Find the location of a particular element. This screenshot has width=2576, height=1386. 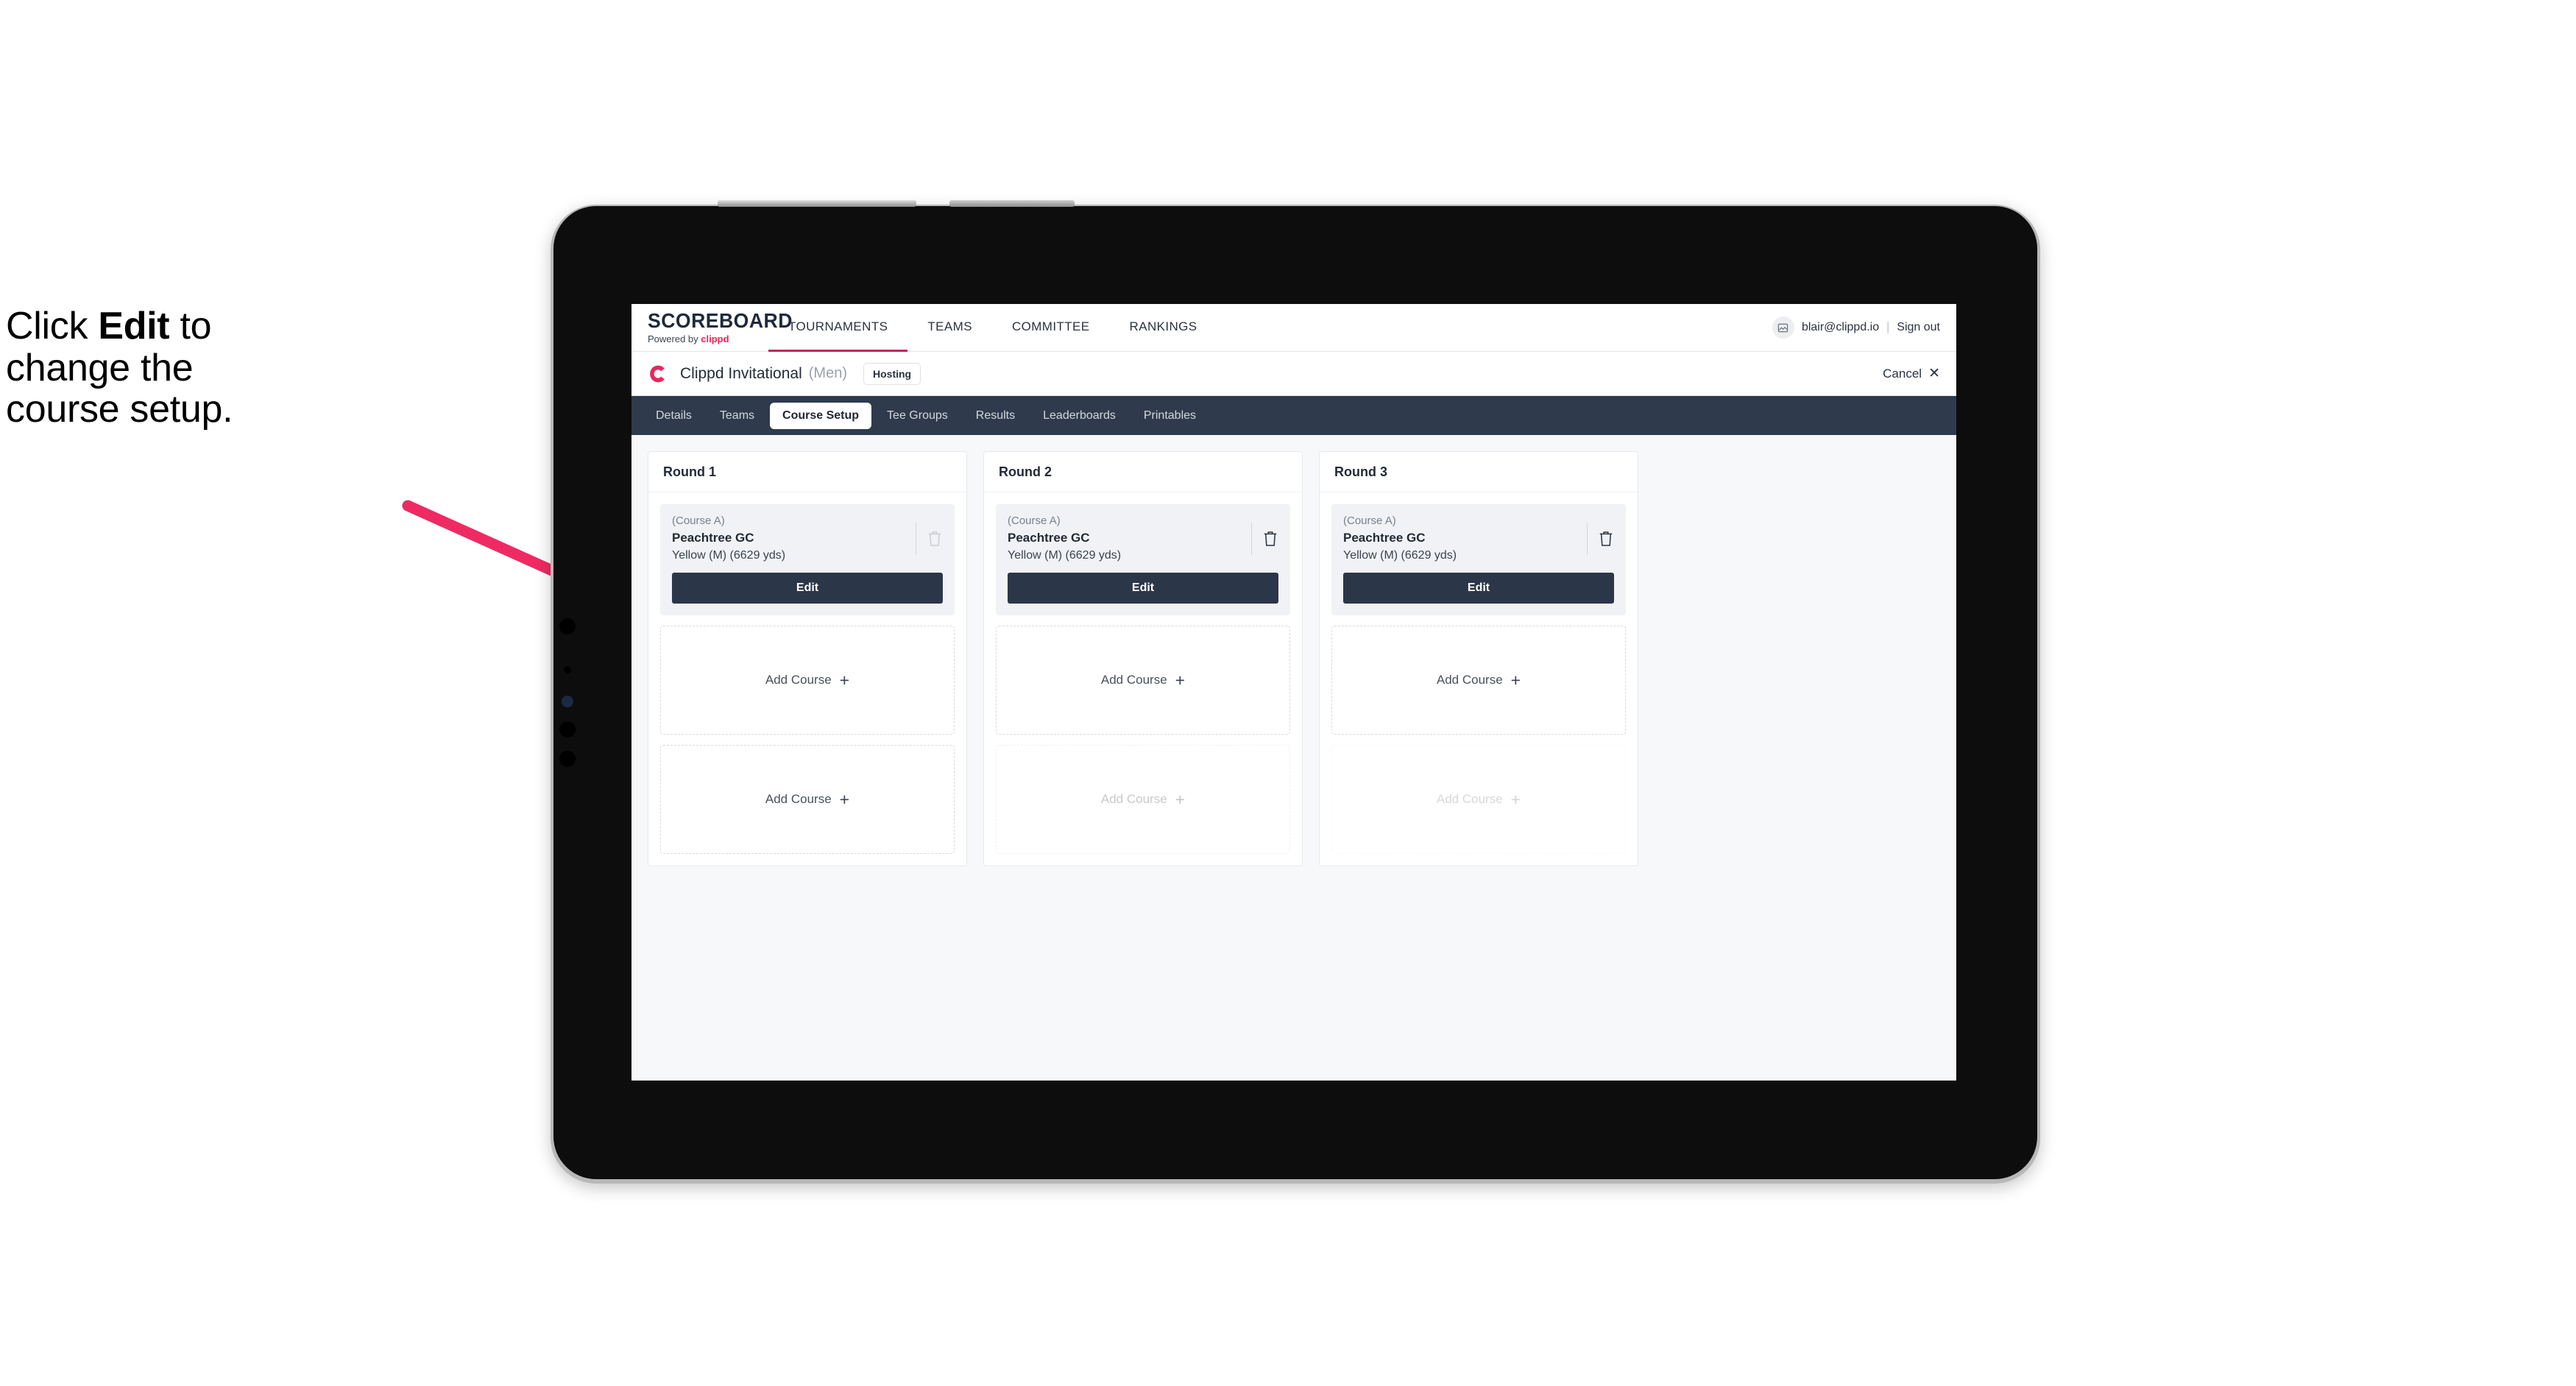

tab-teams: Teams is located at coordinates (737, 416).